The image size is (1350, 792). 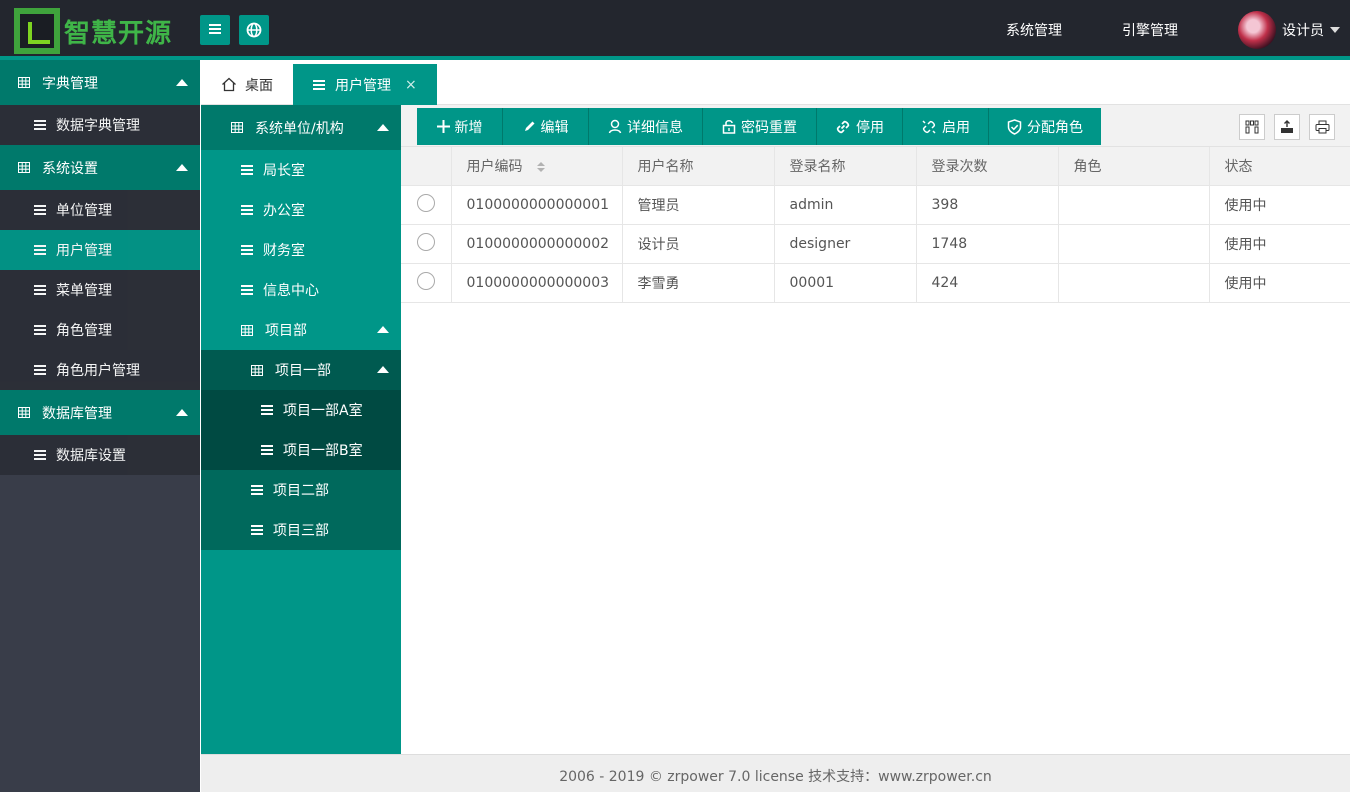 I want to click on sidebar-group-dictionary: 字典管理, so click(x=100, y=82).